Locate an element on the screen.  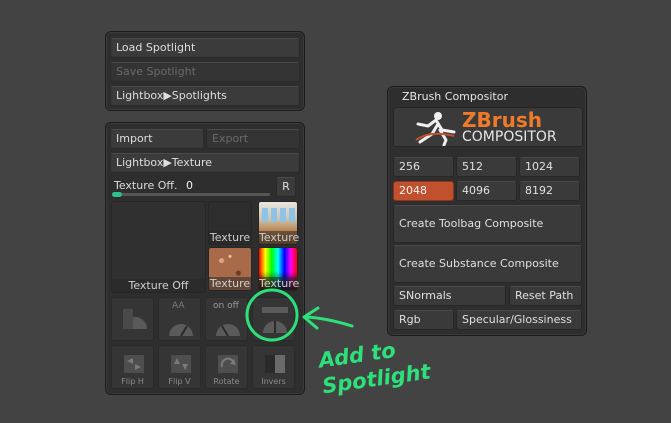
fade-button is located at coordinates (132, 319).